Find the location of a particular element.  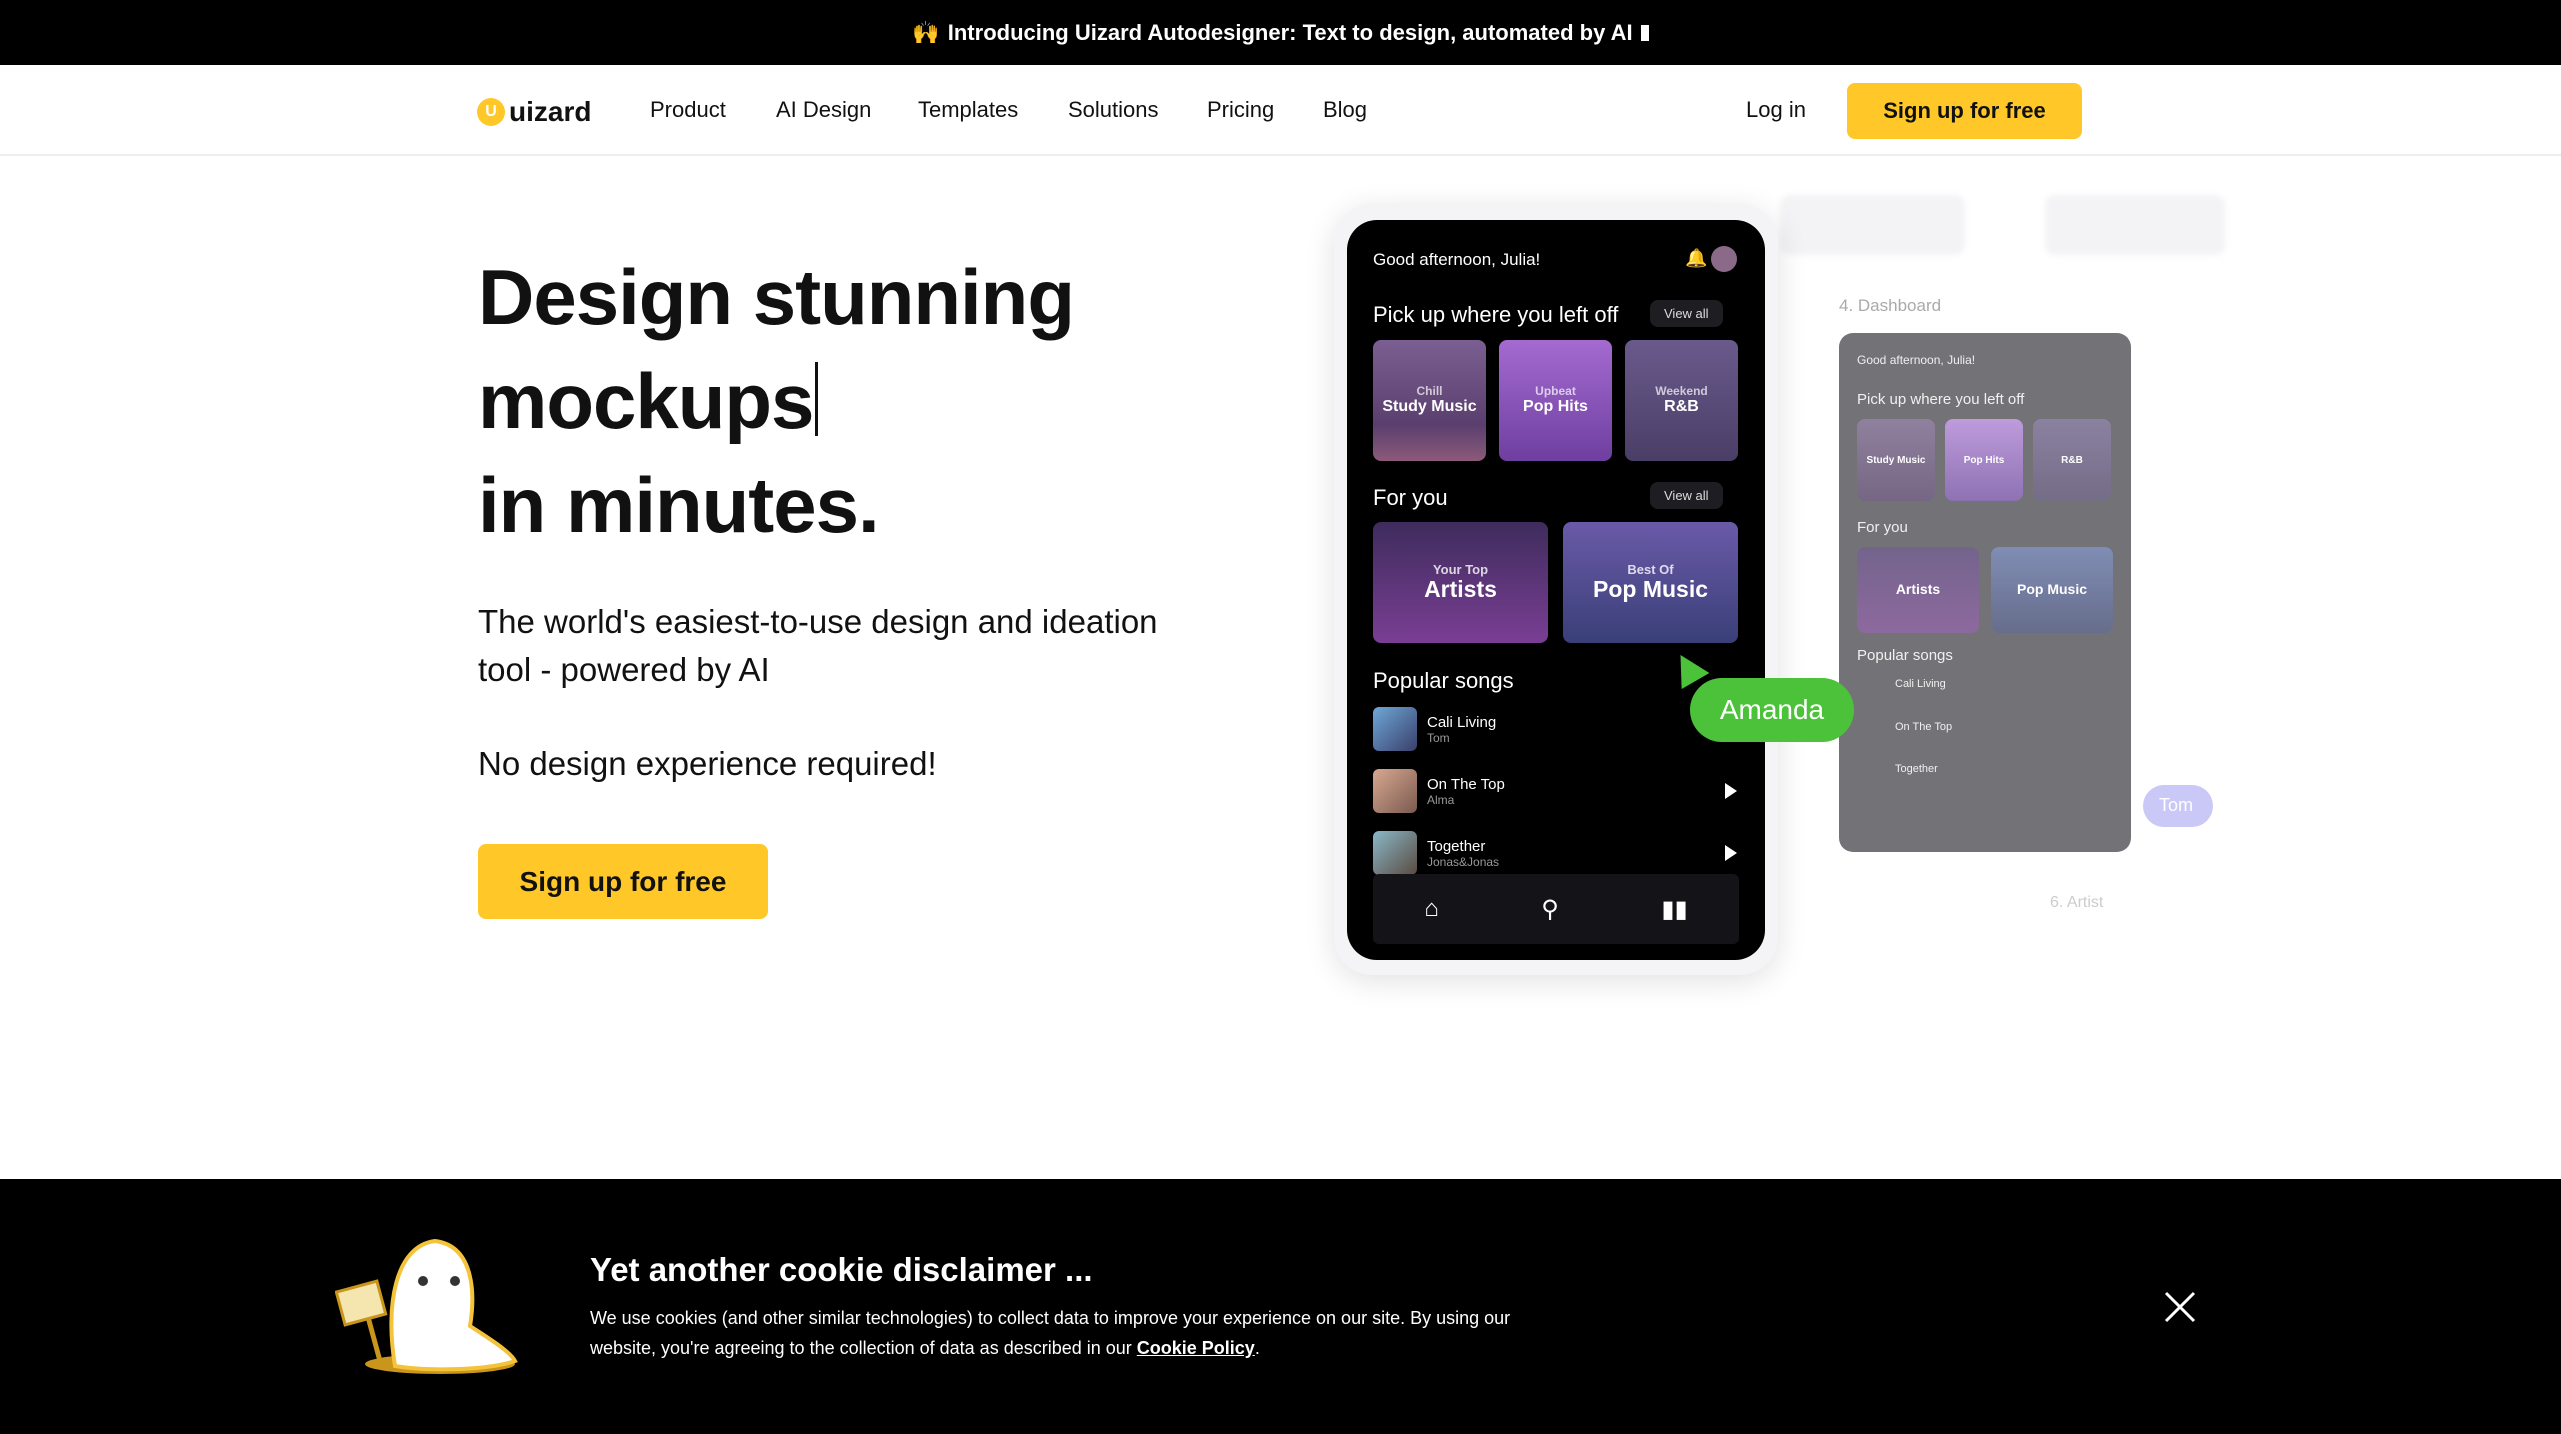

nav-product: Product is located at coordinates (688, 110).